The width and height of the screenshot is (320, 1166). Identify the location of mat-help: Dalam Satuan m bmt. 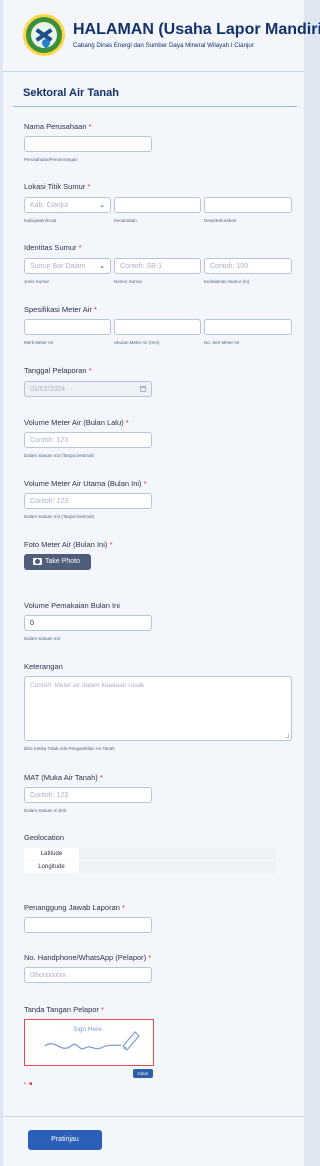
(45, 810).